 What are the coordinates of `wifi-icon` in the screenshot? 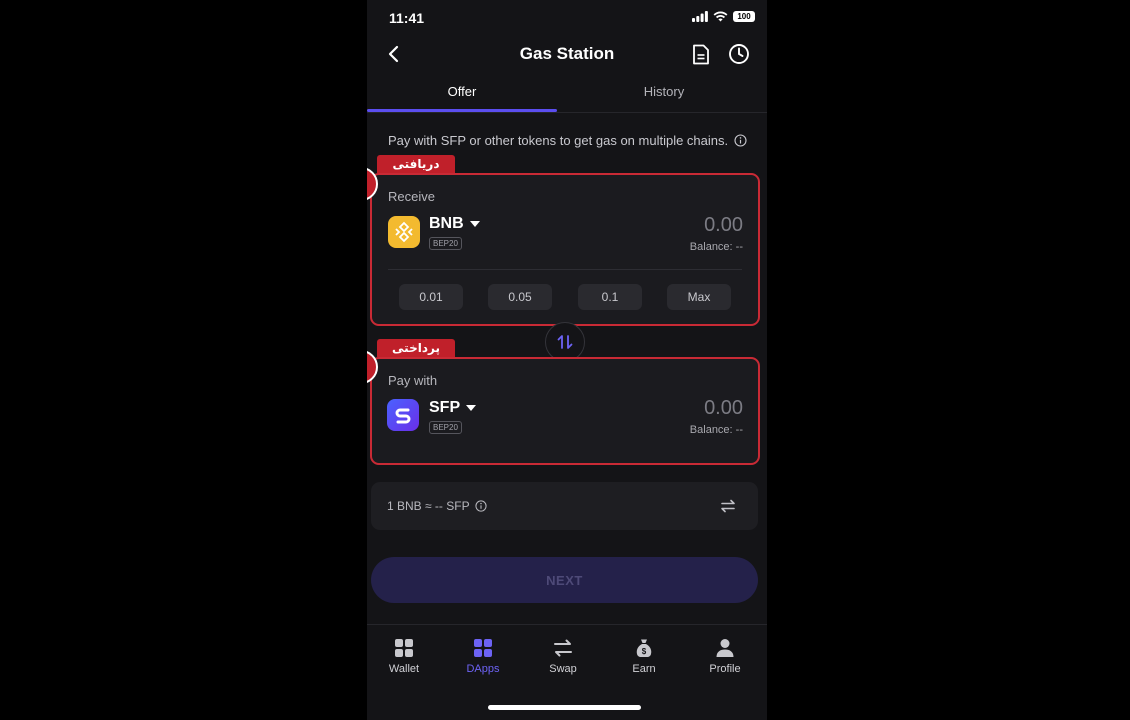 It's located at (720, 16).